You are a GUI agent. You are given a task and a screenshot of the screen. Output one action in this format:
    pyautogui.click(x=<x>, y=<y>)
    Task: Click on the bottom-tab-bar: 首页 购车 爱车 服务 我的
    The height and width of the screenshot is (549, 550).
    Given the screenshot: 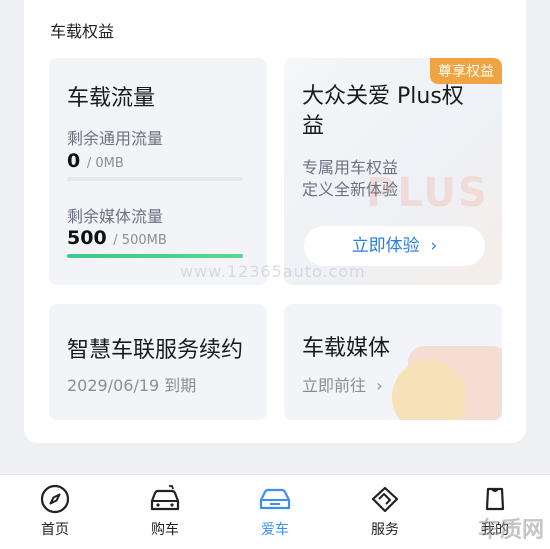 What is the action you would take?
    pyautogui.click(x=275, y=511)
    